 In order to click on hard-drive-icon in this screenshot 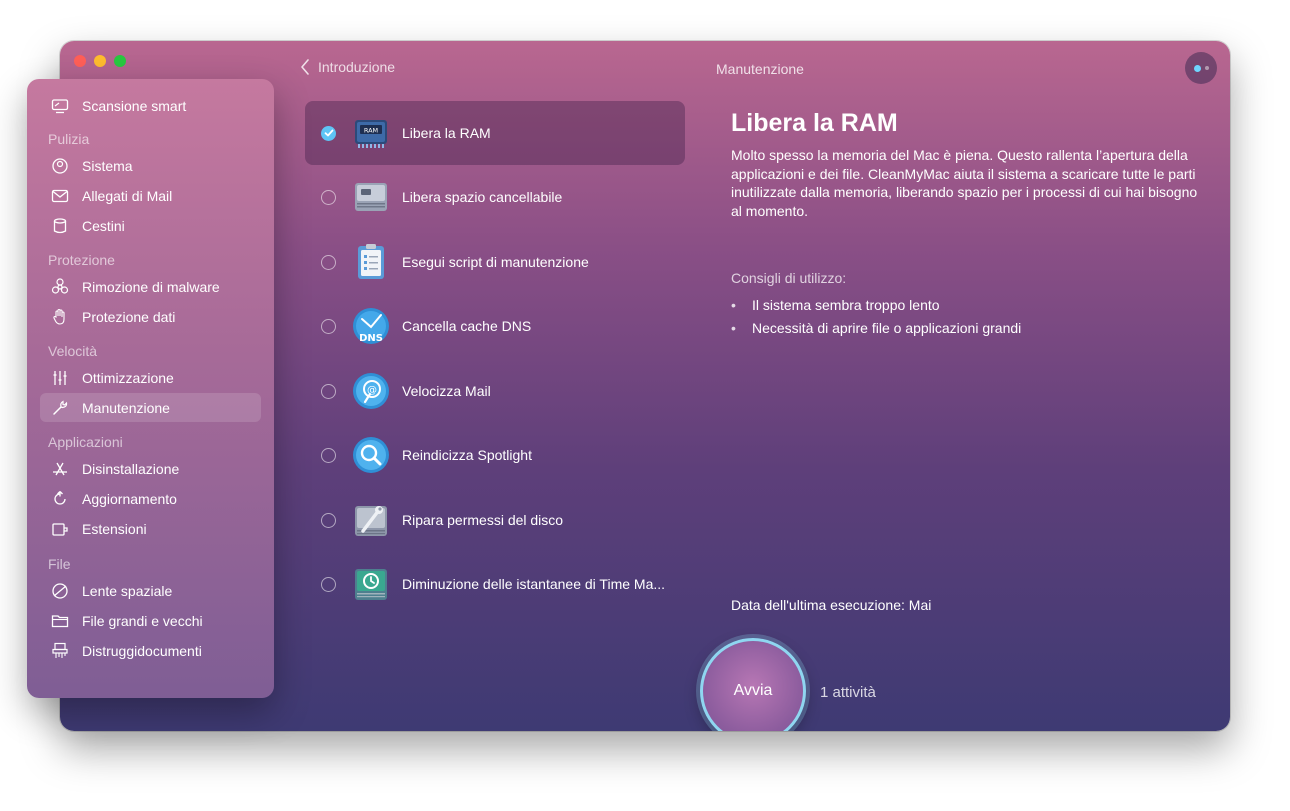, I will do `click(371, 197)`.